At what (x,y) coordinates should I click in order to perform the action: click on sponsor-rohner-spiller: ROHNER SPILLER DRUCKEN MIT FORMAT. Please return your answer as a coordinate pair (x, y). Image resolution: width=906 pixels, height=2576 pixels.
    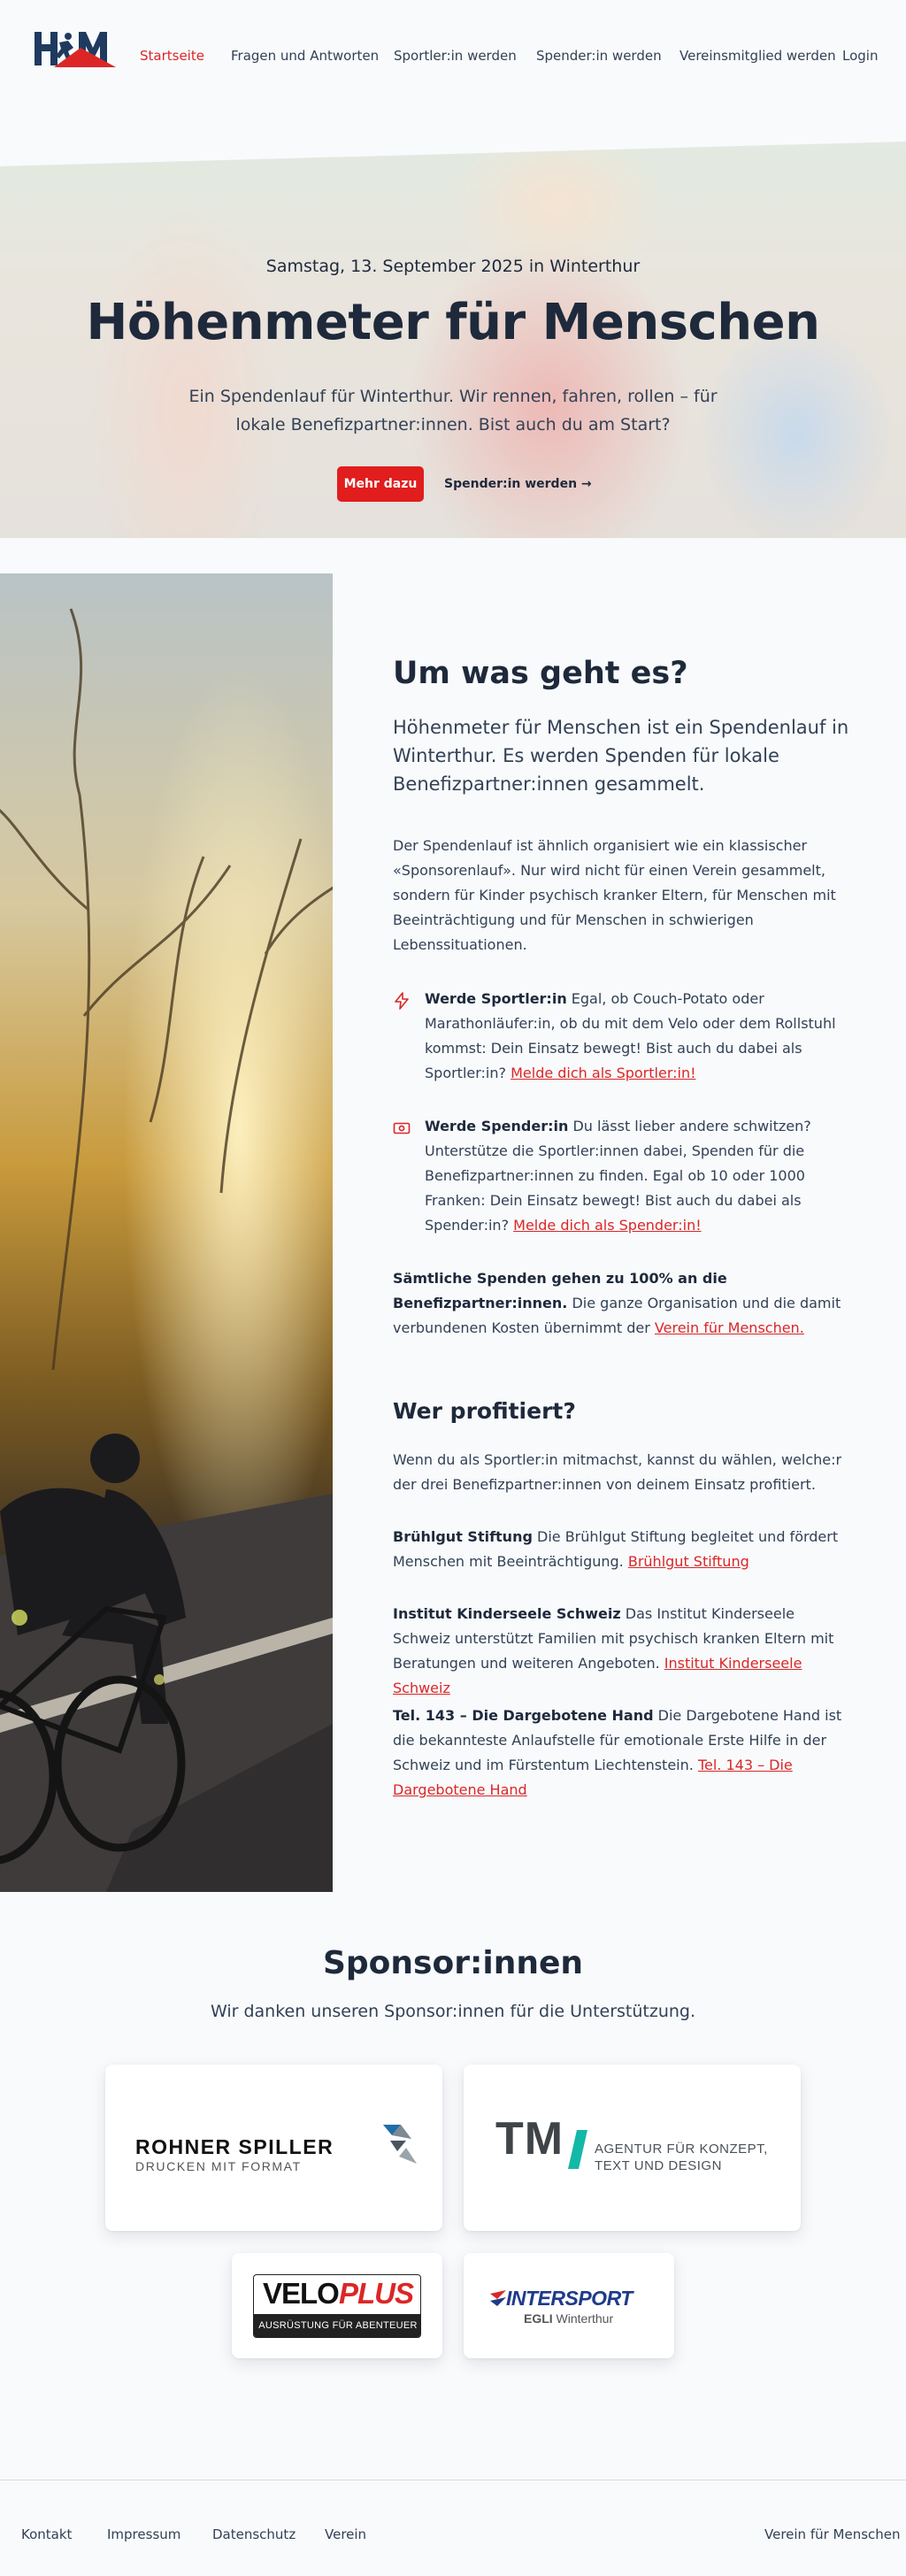
    Looking at the image, I should click on (273, 2148).